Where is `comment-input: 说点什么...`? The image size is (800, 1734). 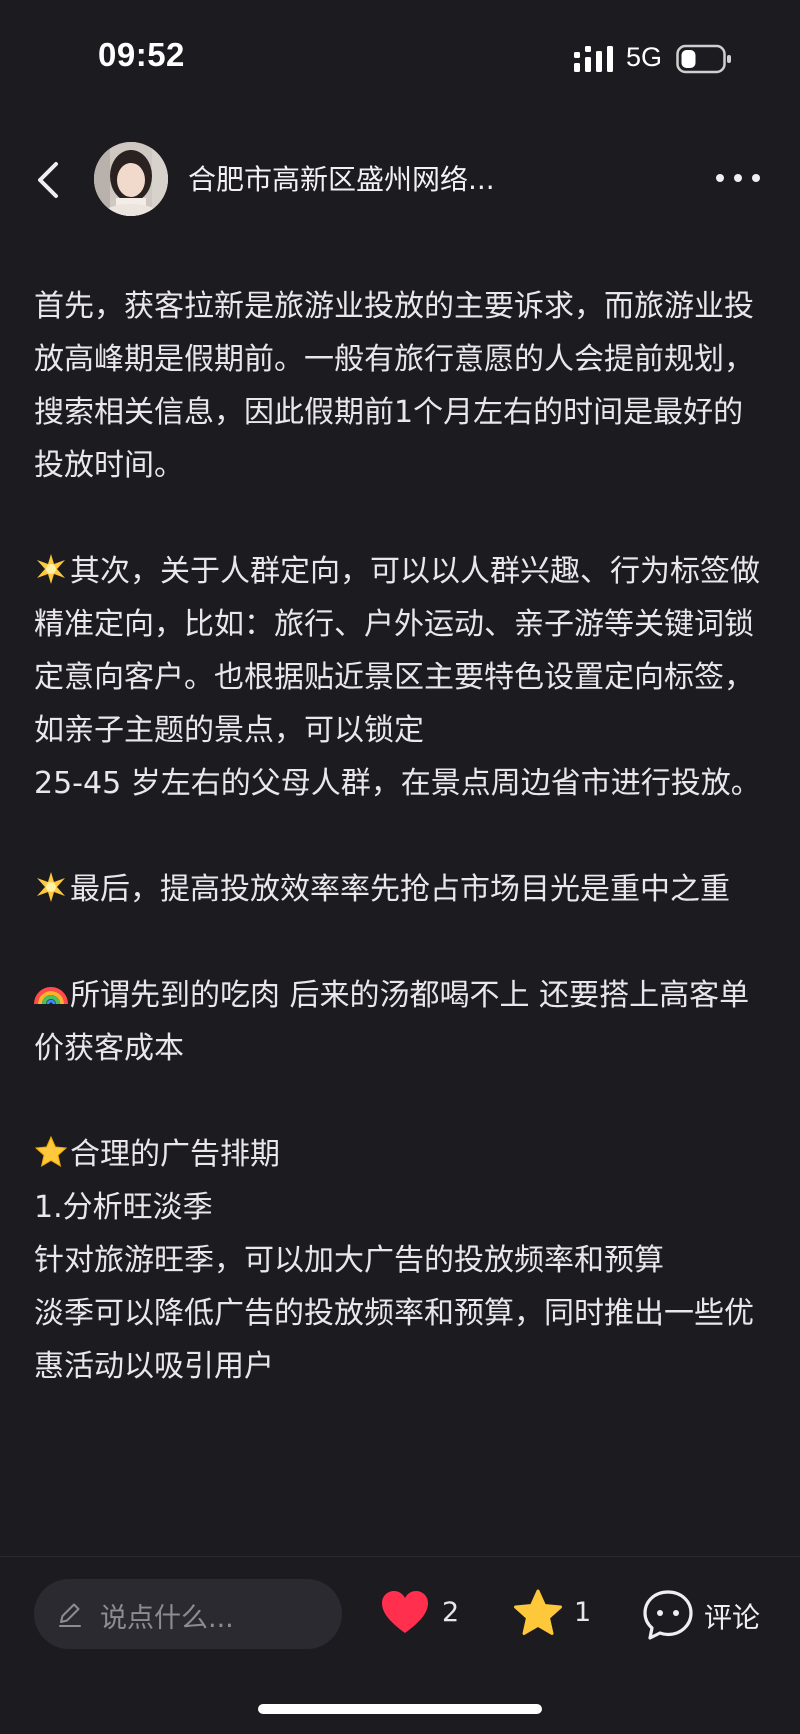 comment-input: 说点什么... is located at coordinates (188, 1614).